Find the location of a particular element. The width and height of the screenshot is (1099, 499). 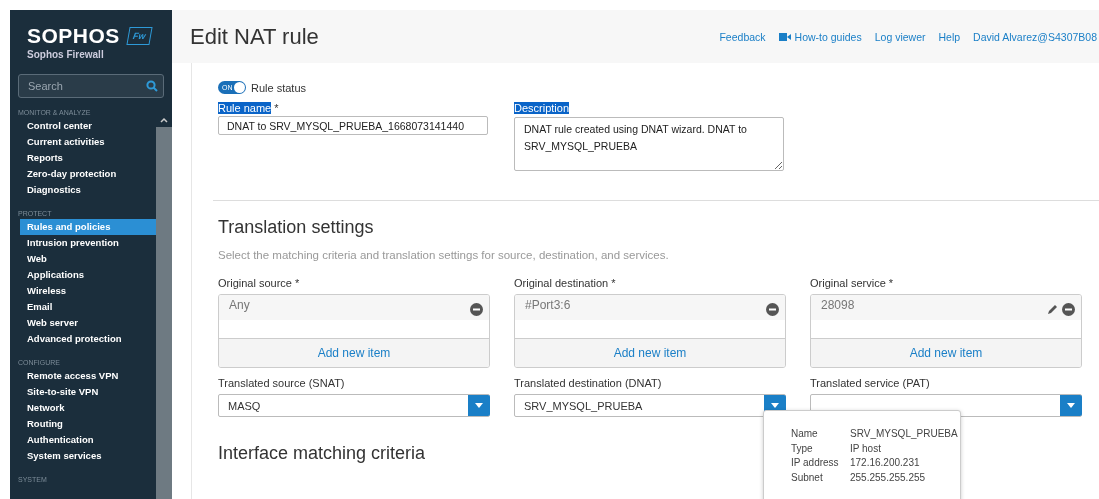

section-title: Translation settings is located at coordinates (296, 227).